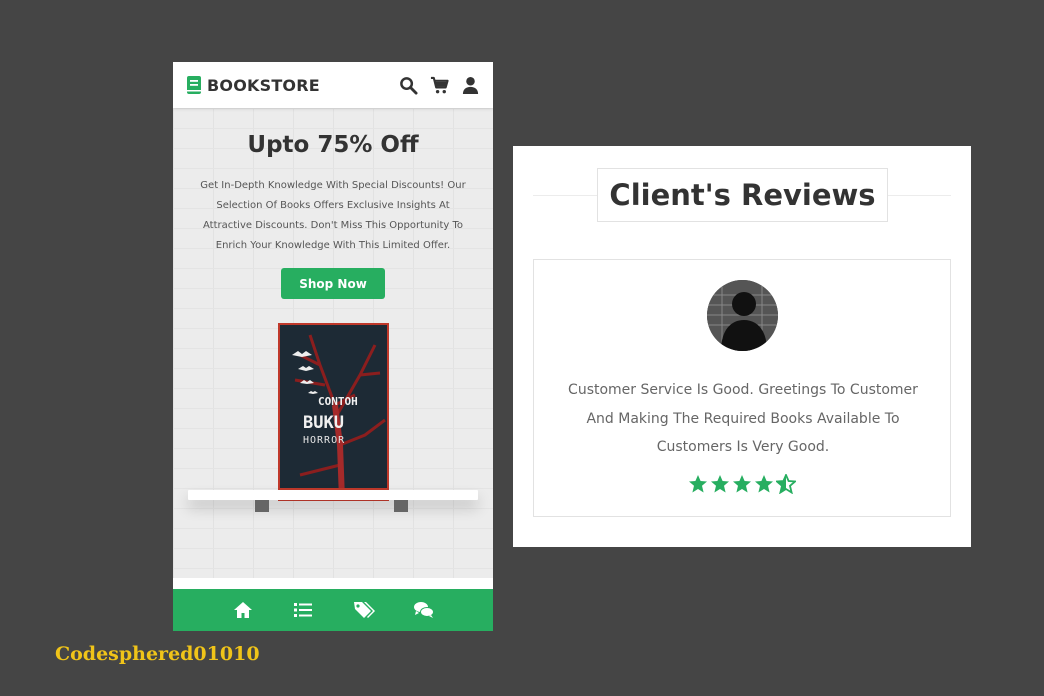  I want to click on tree-illustration, so click(333, 412).